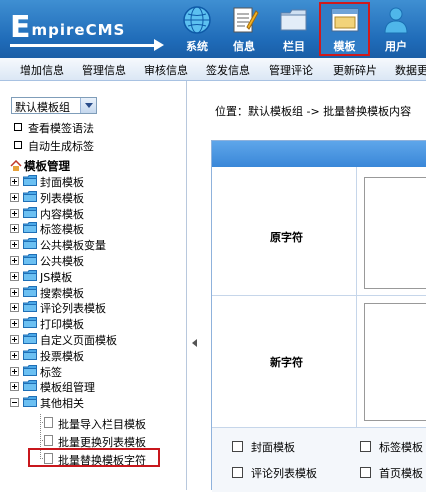 This screenshot has height=492, width=426. Describe the element at coordinates (78, 30) in the screenshot. I see `logo-rest: mpireCMS` at that location.